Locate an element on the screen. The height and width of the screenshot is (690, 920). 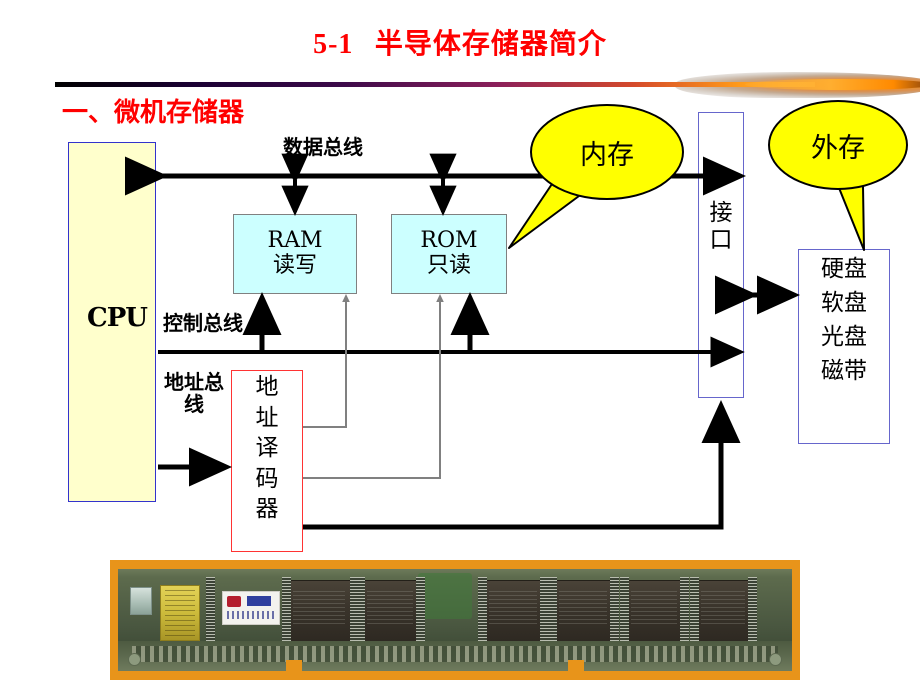
address-decoder-label-text-char: 址 is located at coordinates (267, 417).